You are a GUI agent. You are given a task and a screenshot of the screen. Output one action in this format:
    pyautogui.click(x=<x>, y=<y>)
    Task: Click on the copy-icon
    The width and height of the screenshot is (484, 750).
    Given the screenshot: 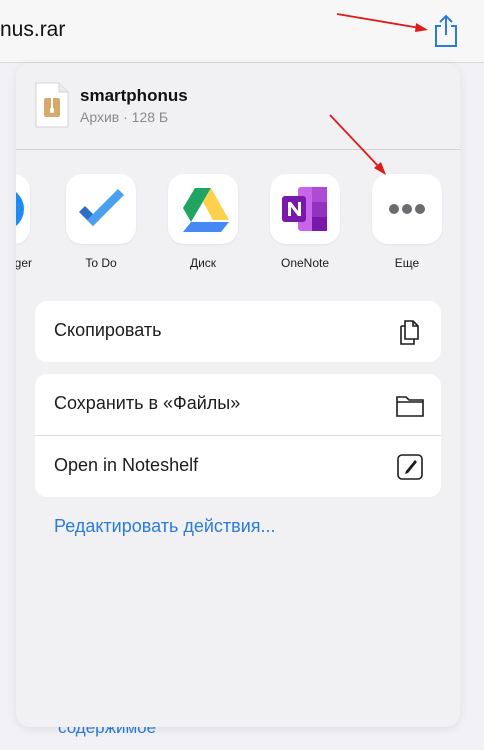 What is the action you would take?
    pyautogui.click(x=409, y=332)
    